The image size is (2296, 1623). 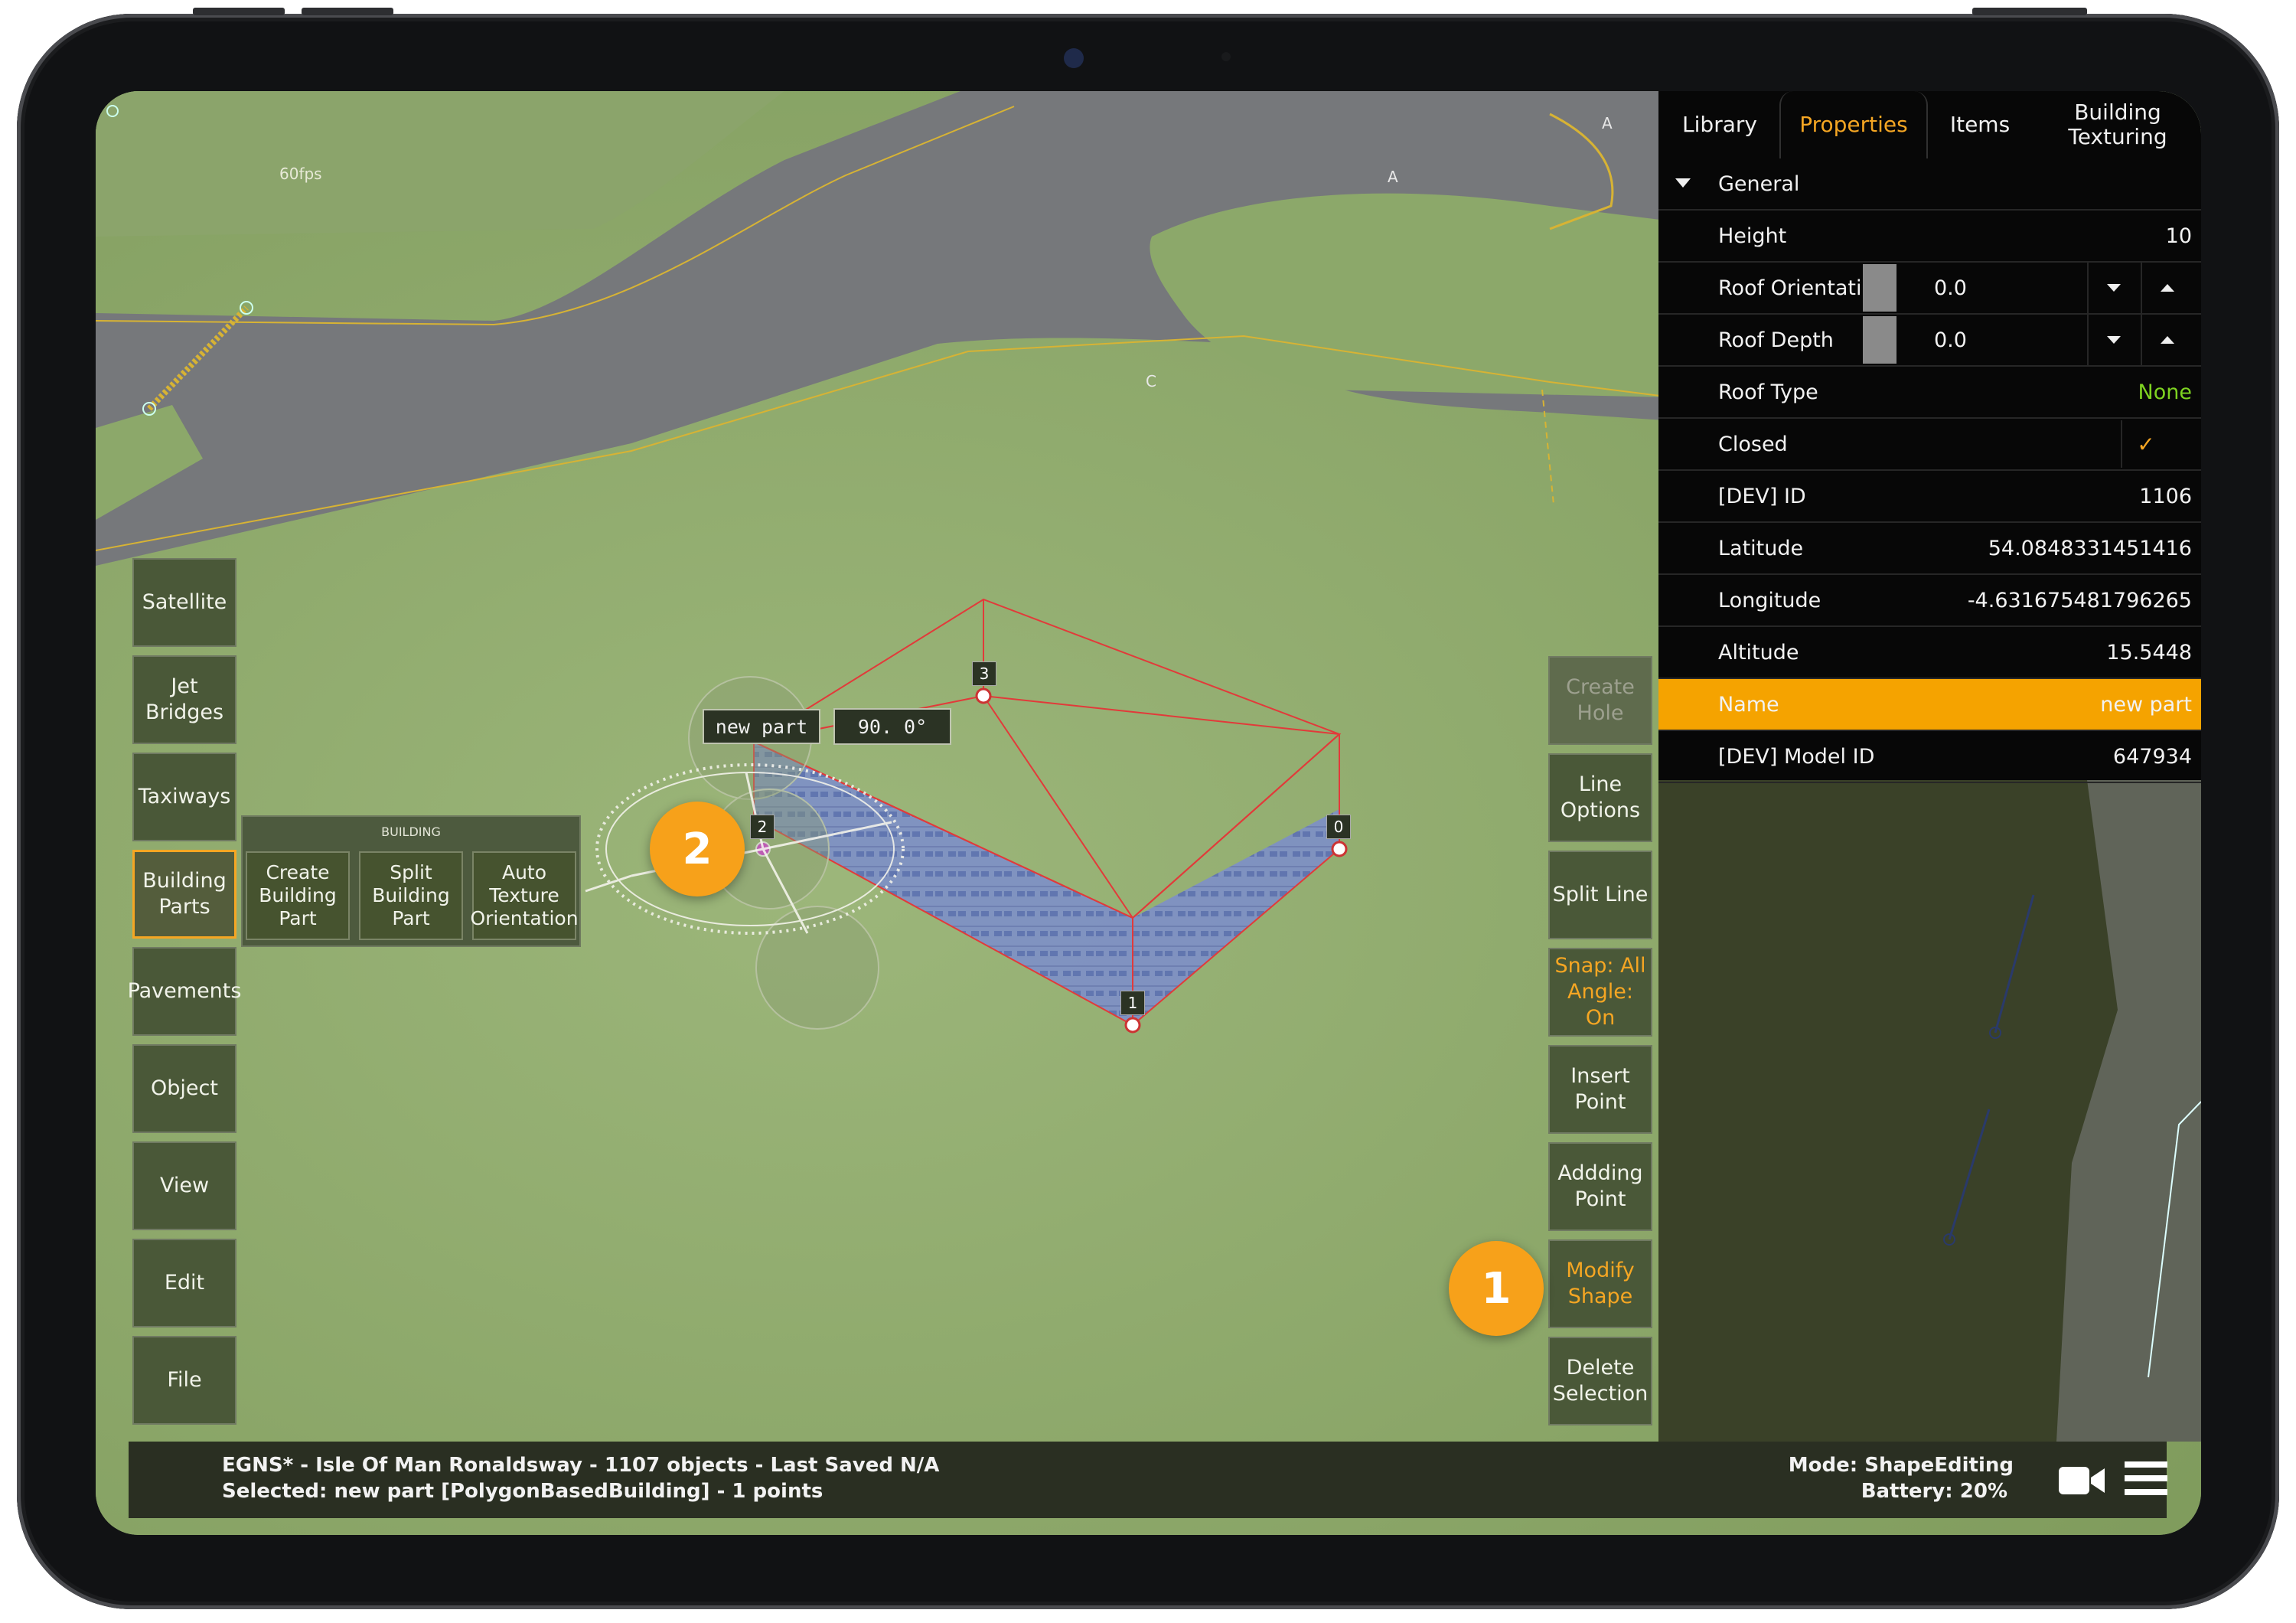 I want to click on property-label: Height, so click(x=1752, y=236).